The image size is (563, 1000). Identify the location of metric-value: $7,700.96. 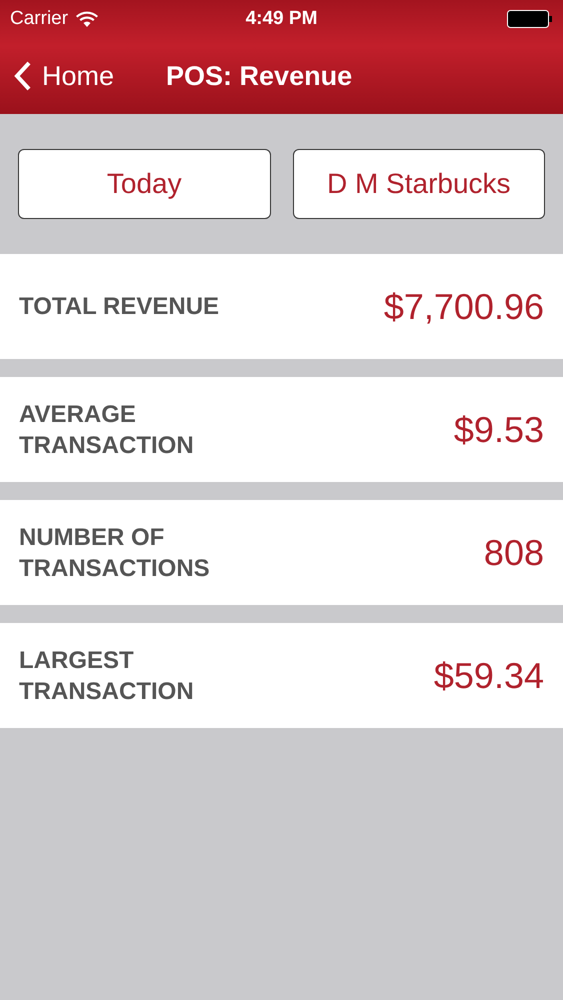
(464, 307).